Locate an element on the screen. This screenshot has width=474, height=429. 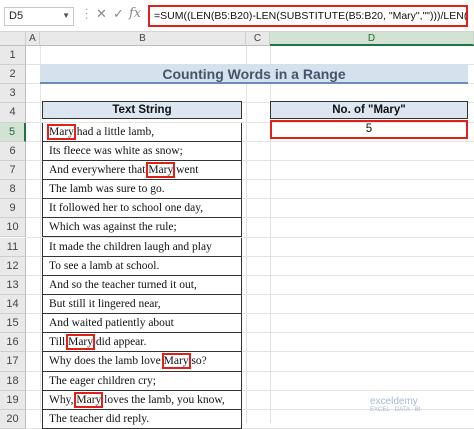
row-header-12: 12 is located at coordinates (13, 266).